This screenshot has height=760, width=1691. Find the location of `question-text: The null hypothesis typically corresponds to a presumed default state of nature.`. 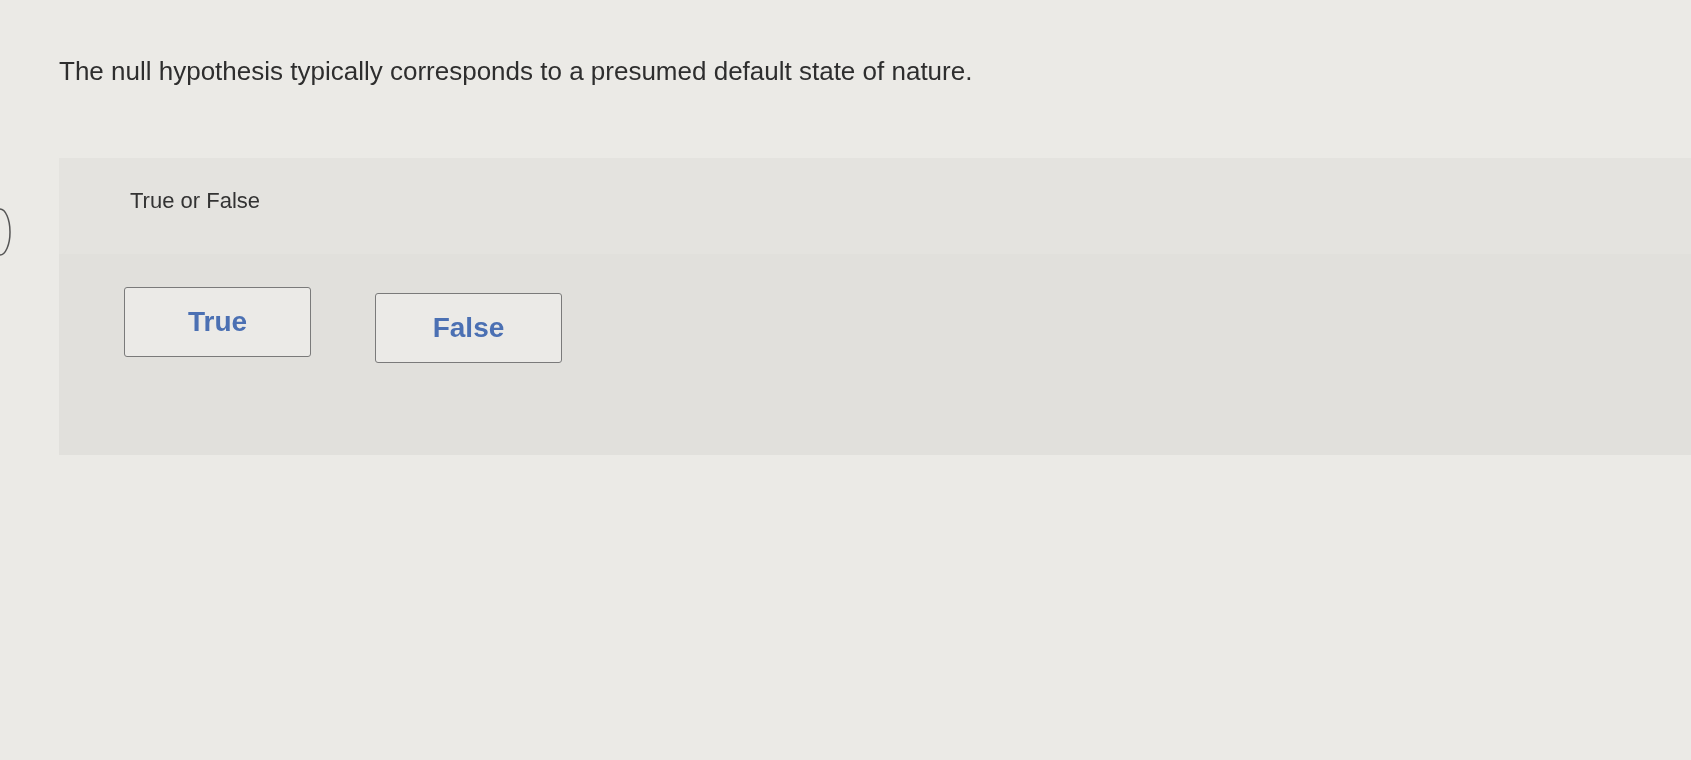

question-text: The null hypothesis typically corresponds to a presumed default state of nature. is located at coordinates (516, 71).